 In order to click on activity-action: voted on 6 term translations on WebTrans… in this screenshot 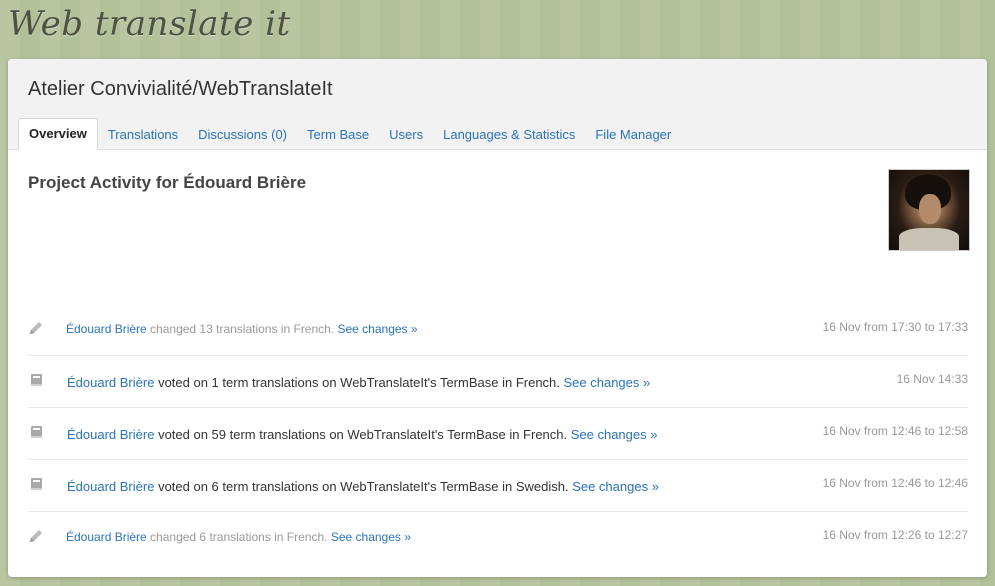, I will do `click(363, 486)`.